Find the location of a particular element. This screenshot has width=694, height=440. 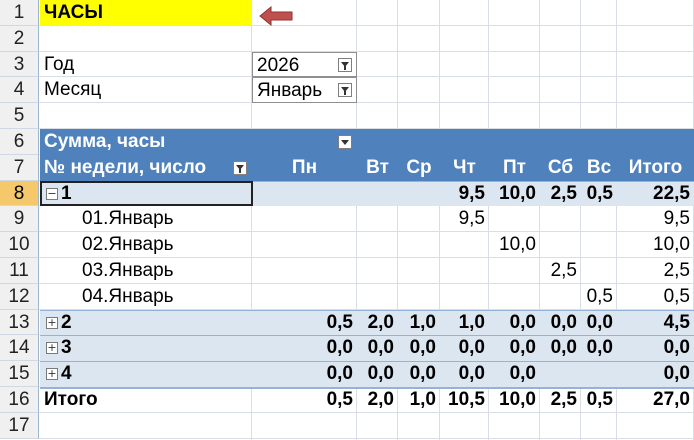

value-cell: 27,0 is located at coordinates (671, 399).